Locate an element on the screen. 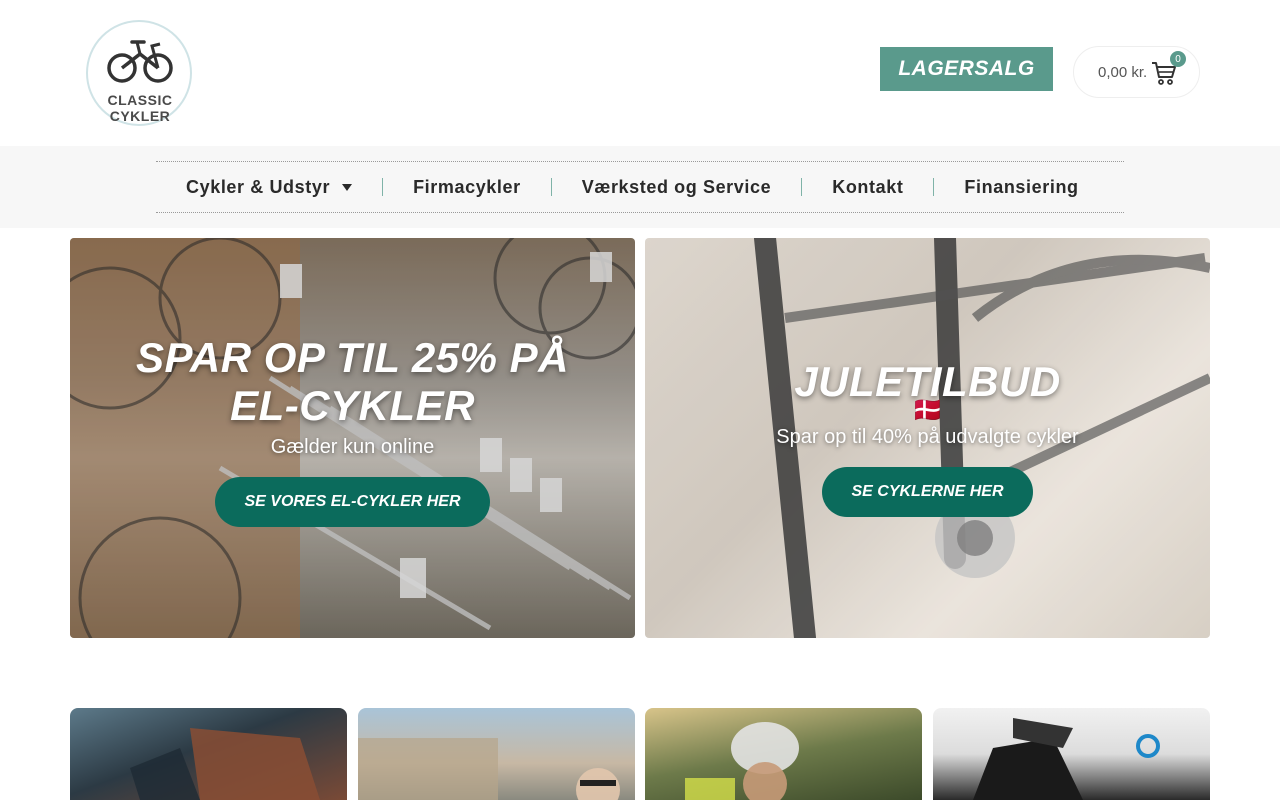 This screenshot has height=800, width=1280. chevron-down-icon is located at coordinates (347, 187).